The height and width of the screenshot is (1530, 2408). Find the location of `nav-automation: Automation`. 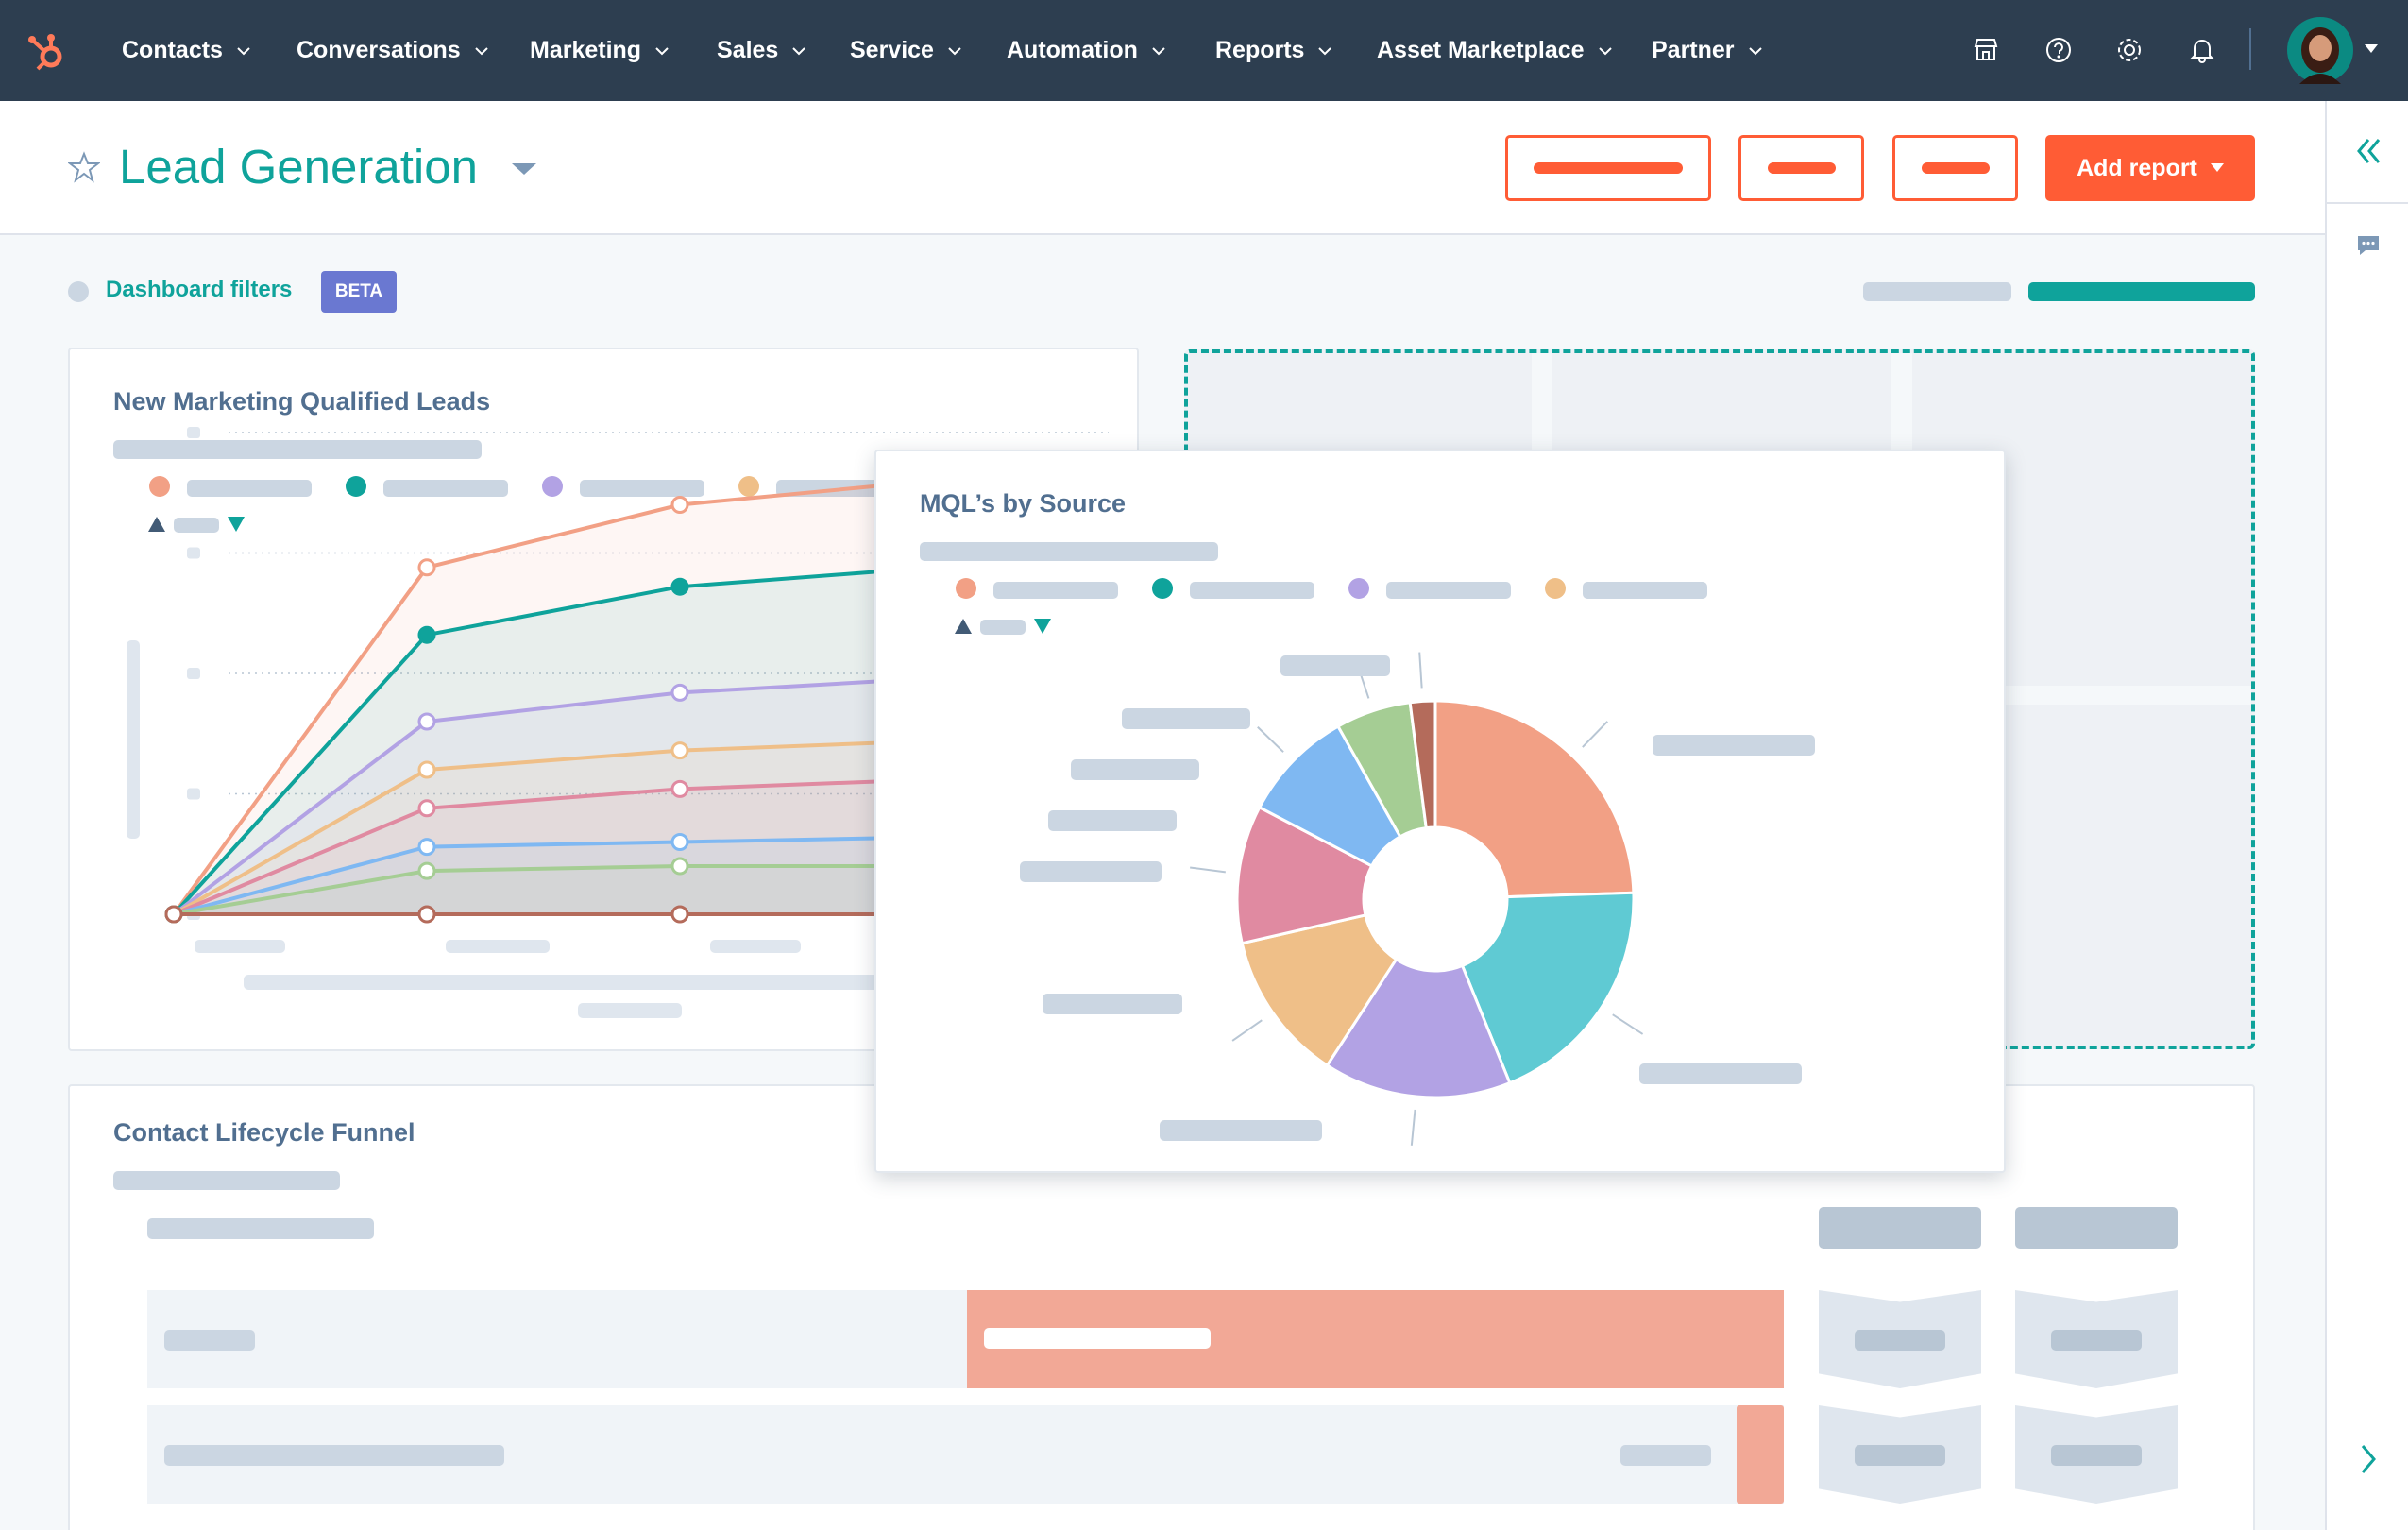

nav-automation: Automation is located at coordinates (1086, 50).